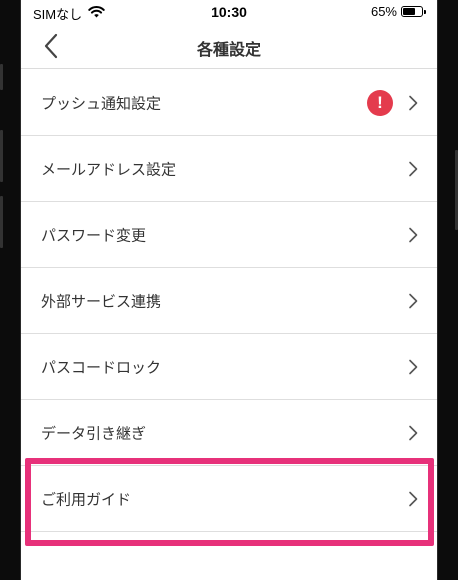  What do you see at coordinates (1, 77) in the screenshot?
I see `silent-switch` at bounding box center [1, 77].